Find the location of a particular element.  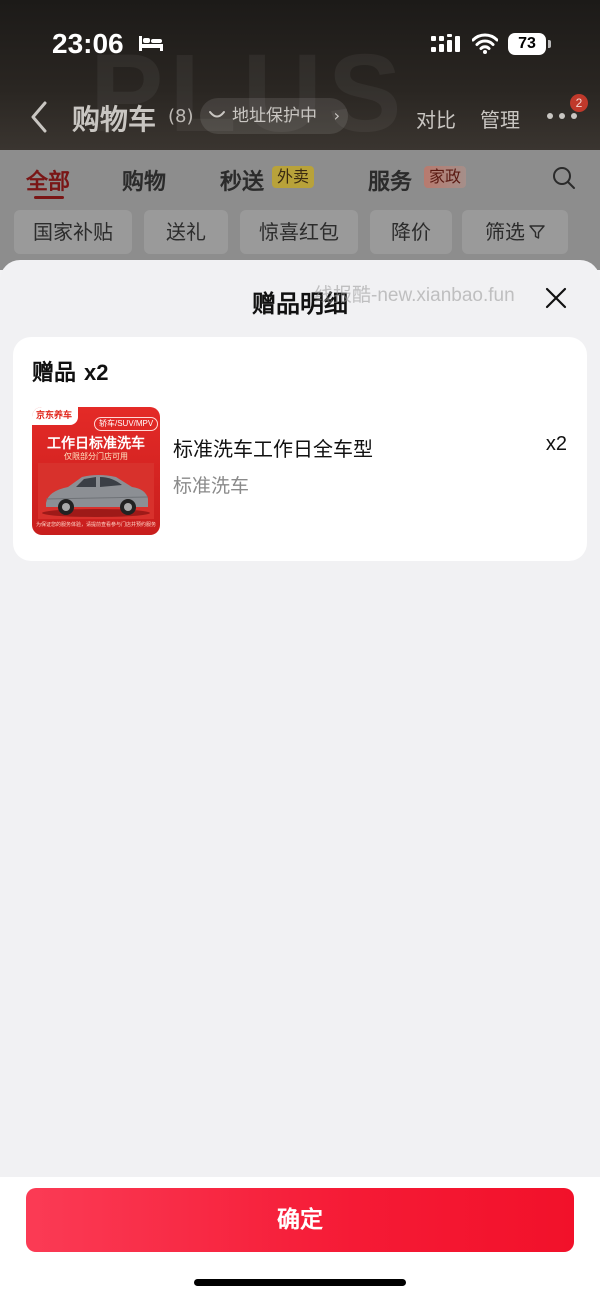

battery-level: 73 is located at coordinates (527, 44).